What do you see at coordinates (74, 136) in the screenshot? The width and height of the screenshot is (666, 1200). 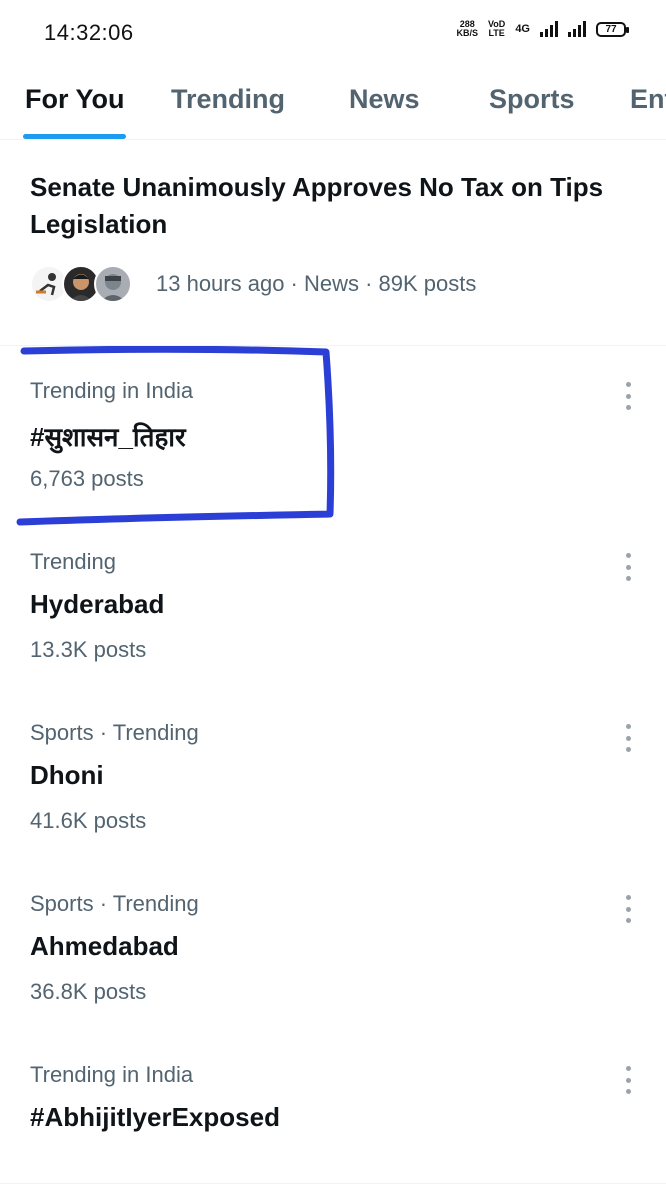 I see `active-tab-indicator` at bounding box center [74, 136].